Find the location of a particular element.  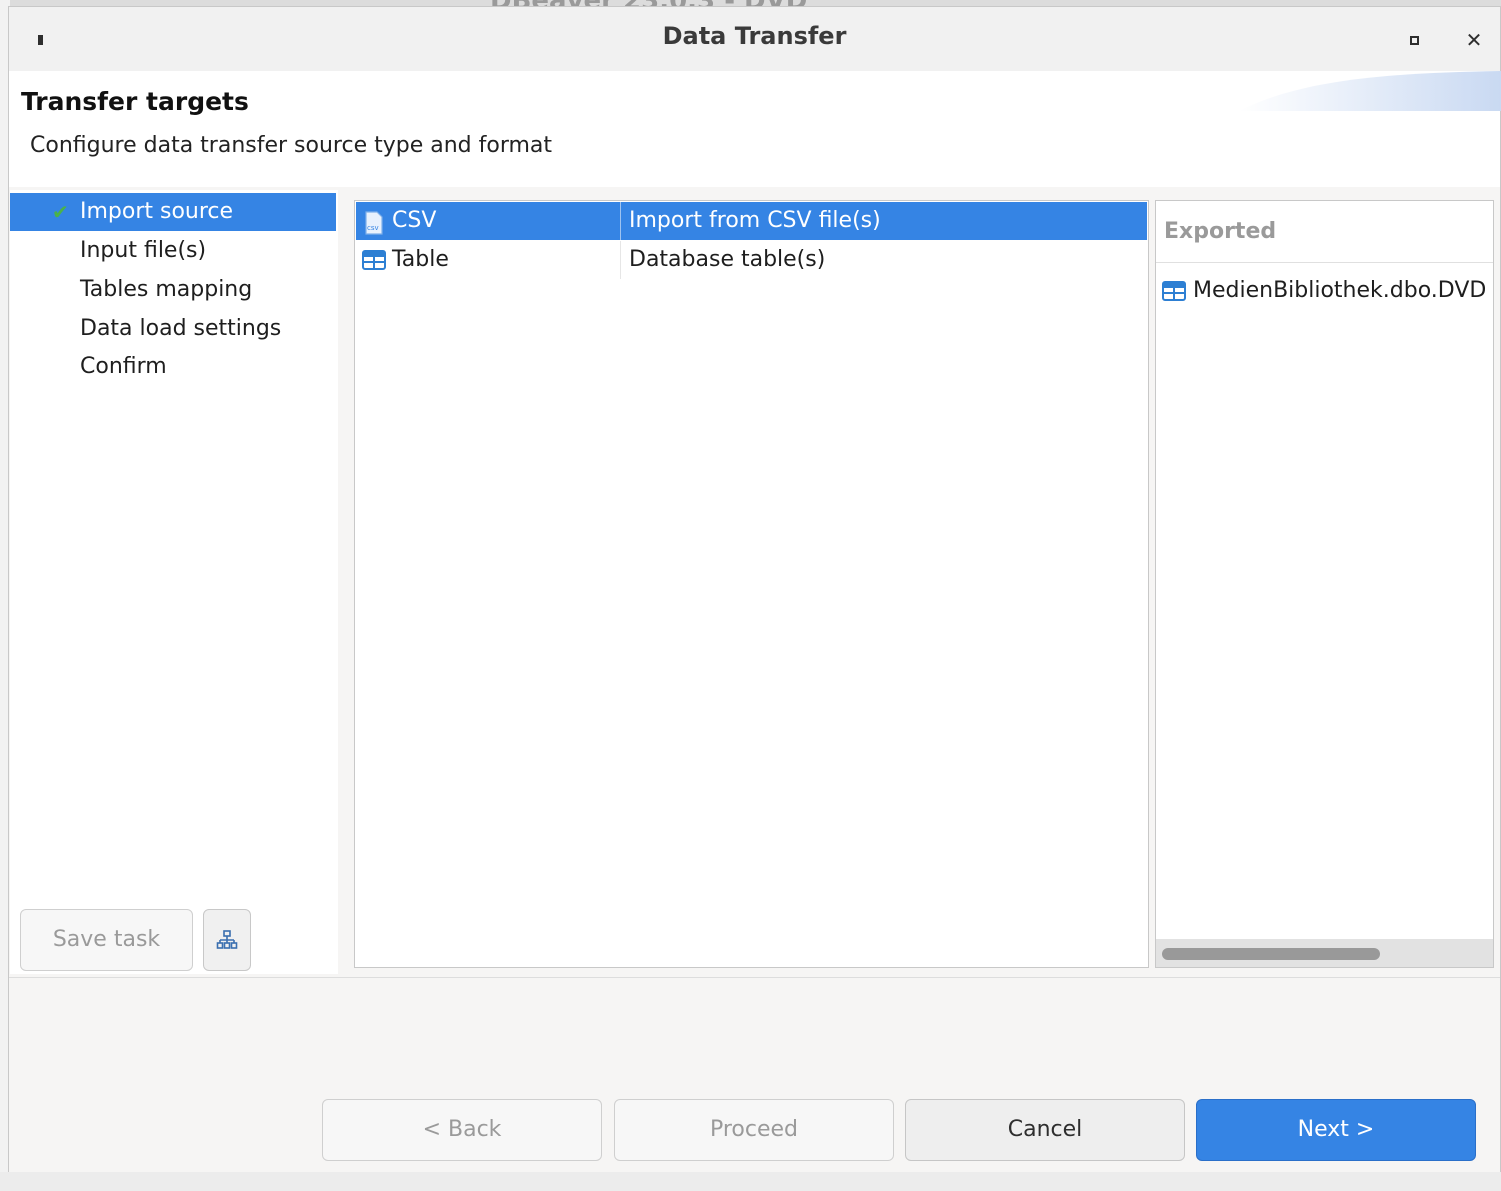

source-description: Database table(s) is located at coordinates (727, 259).